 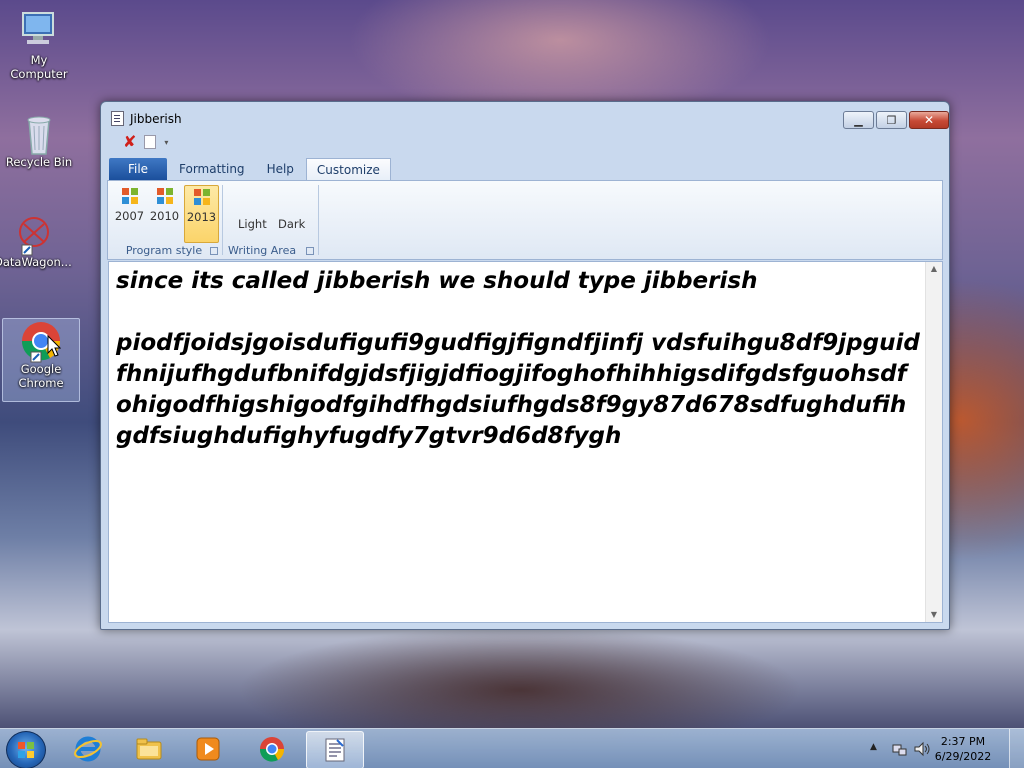 I want to click on network-icon, so click(x=899, y=750).